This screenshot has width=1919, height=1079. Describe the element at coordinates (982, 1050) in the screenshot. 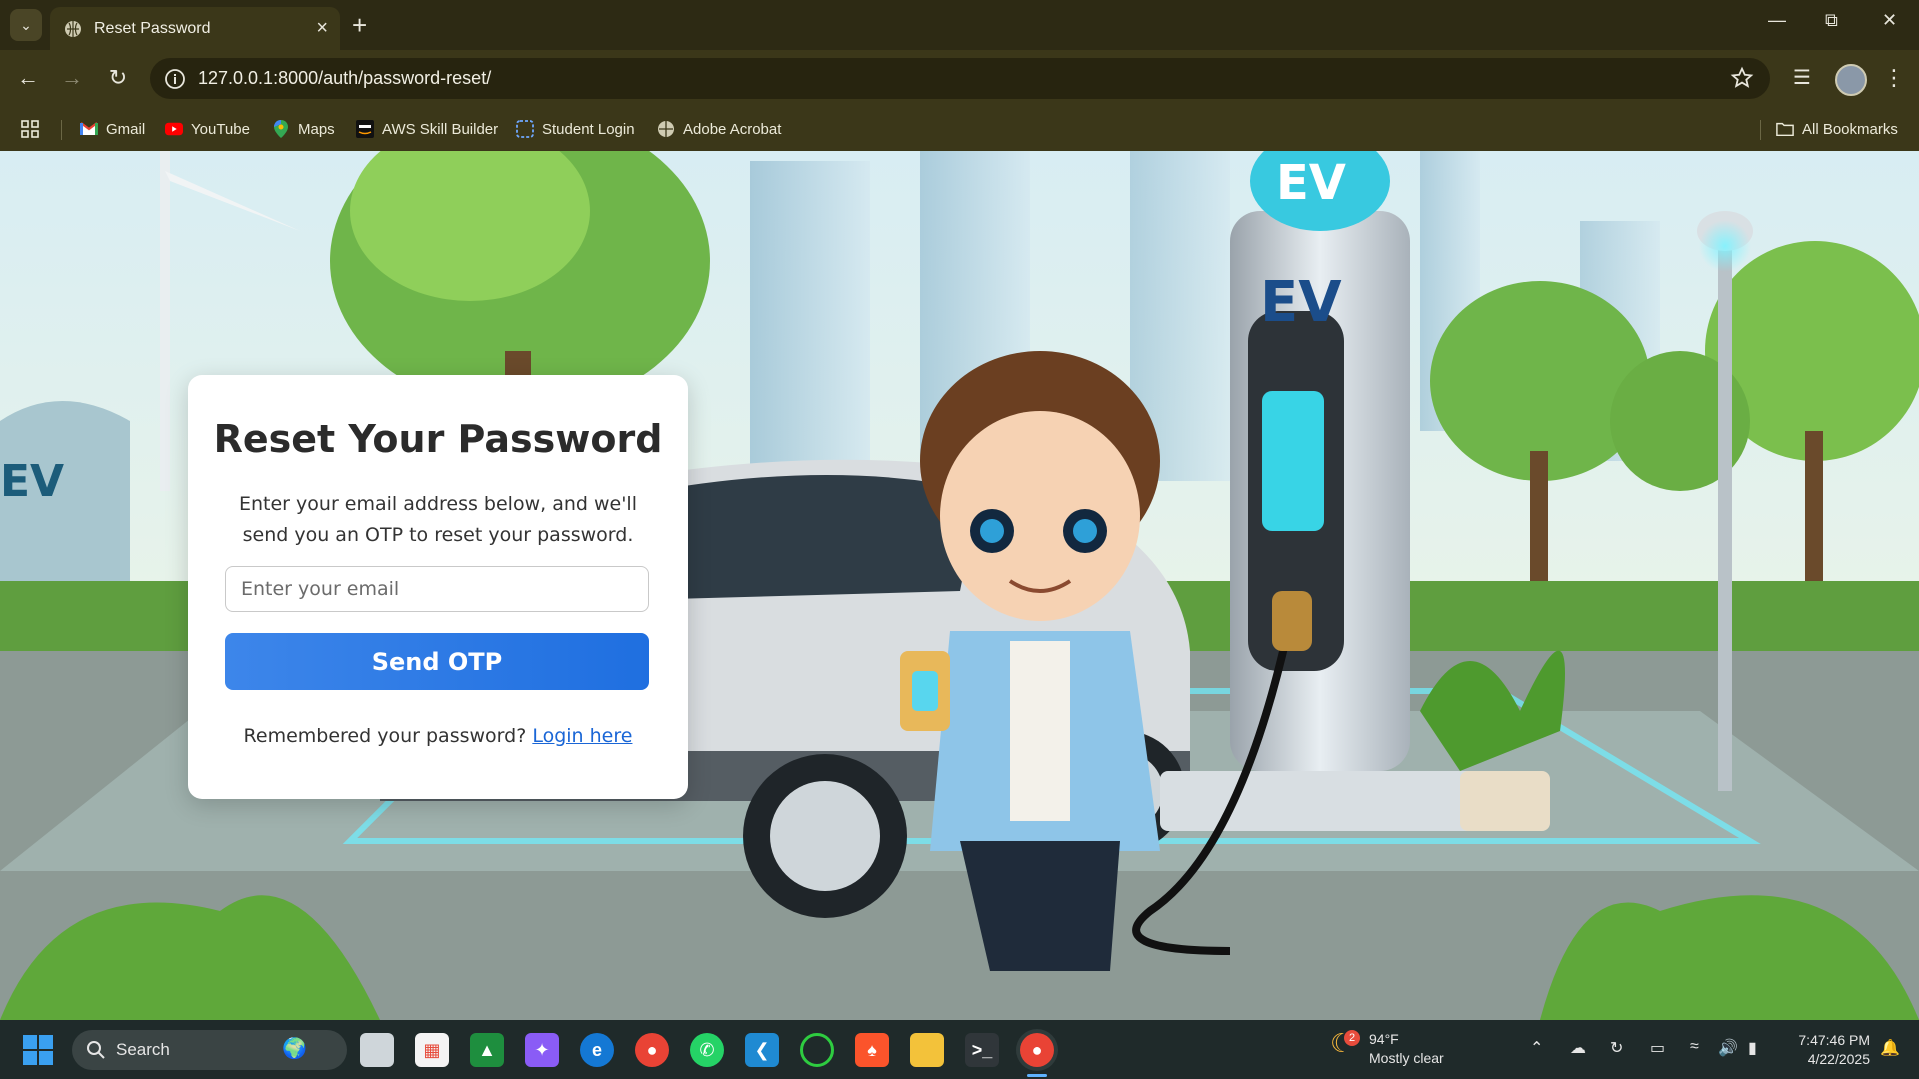

I see `terminal-icon: >_` at that location.